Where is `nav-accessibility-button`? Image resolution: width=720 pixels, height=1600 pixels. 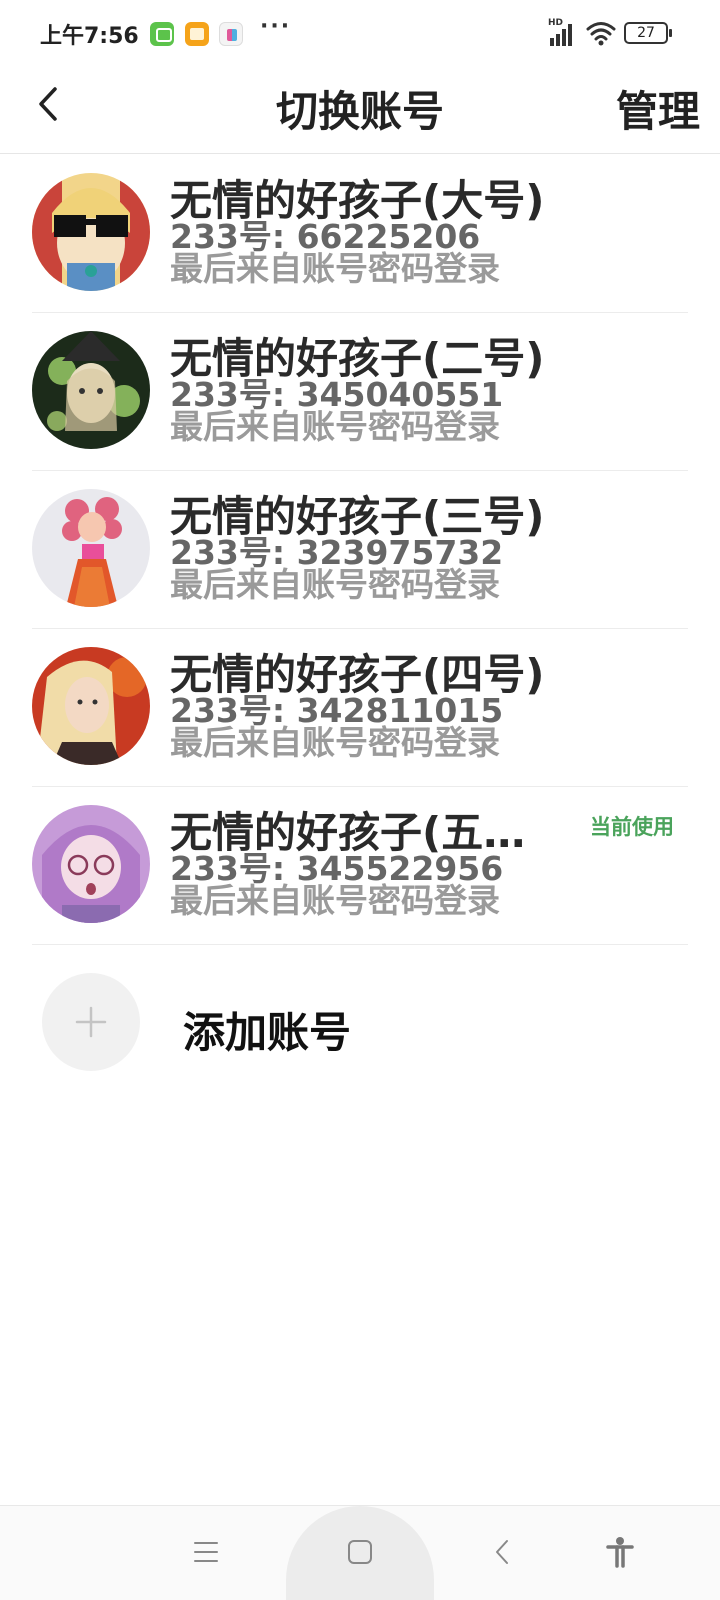
nav-accessibility-button is located at coordinates (620, 1552).